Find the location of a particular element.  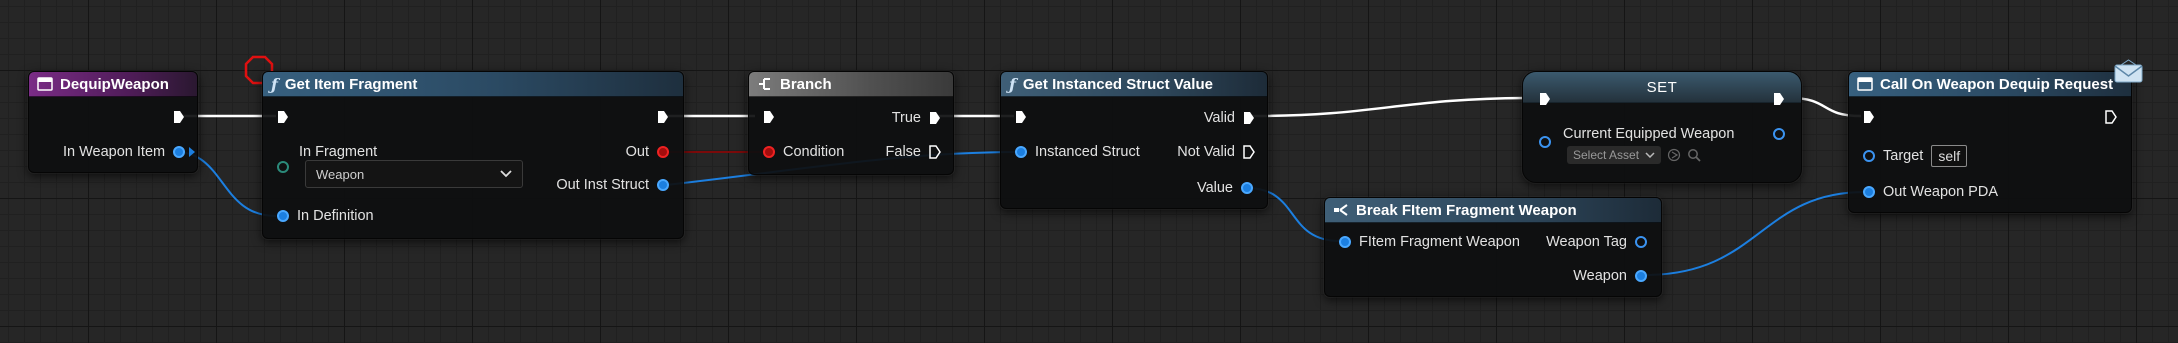

pin-label-fitem-fragment-weapon: FItem Fragment Weapon is located at coordinates (1439, 242).